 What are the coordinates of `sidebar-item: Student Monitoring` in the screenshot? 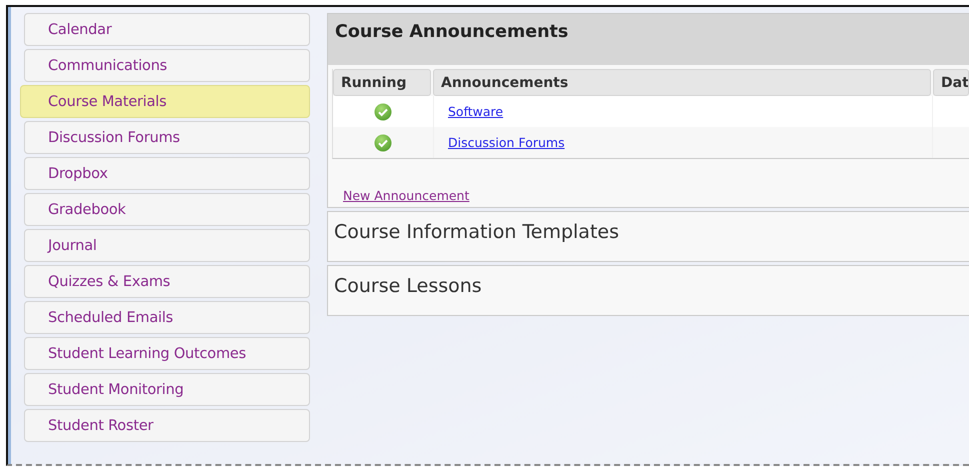 It's located at (167, 389).